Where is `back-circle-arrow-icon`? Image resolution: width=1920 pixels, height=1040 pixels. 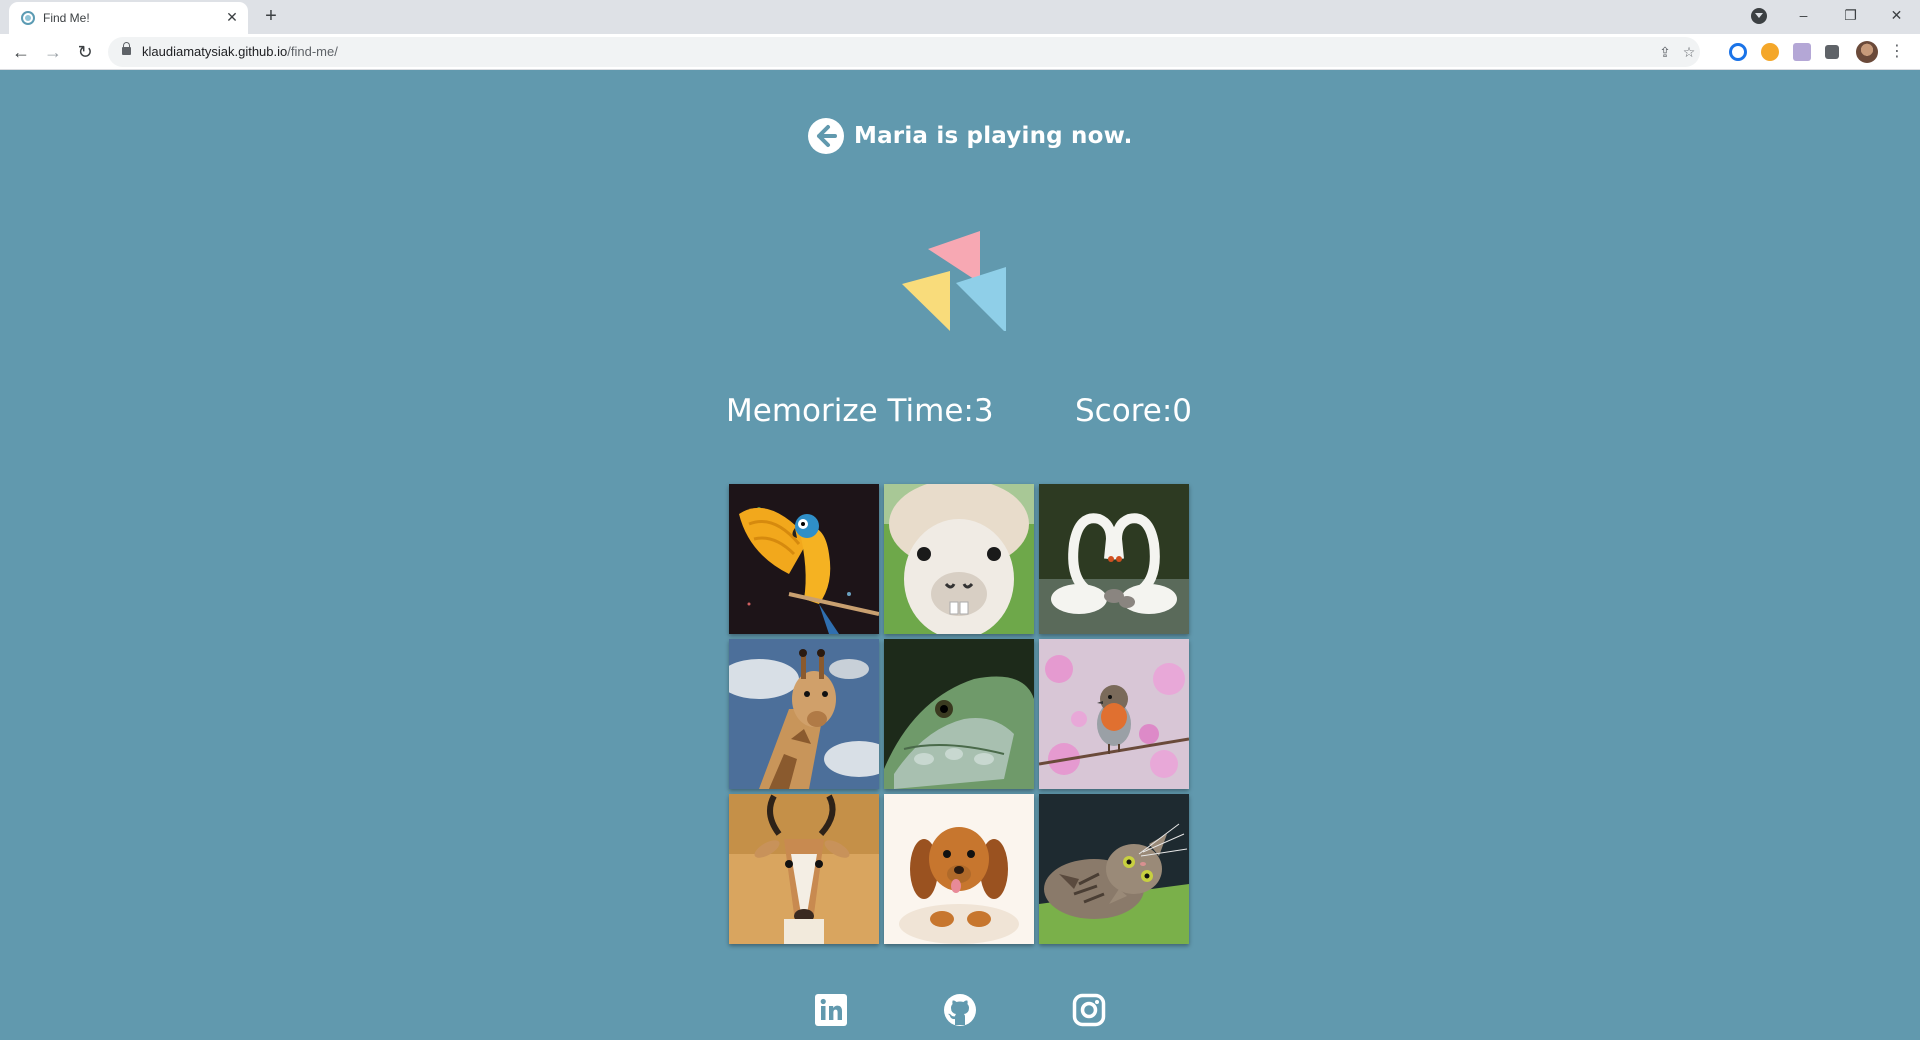 back-circle-arrow-icon is located at coordinates (826, 136).